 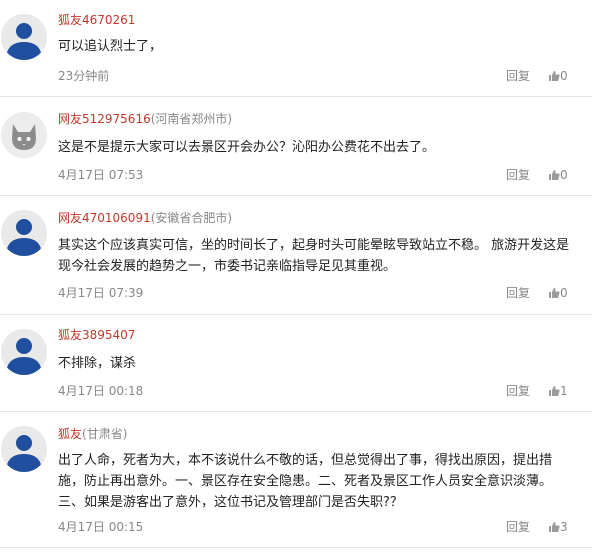 I want to click on comment-timestamp: 4月17日 00:15, so click(x=101, y=527).